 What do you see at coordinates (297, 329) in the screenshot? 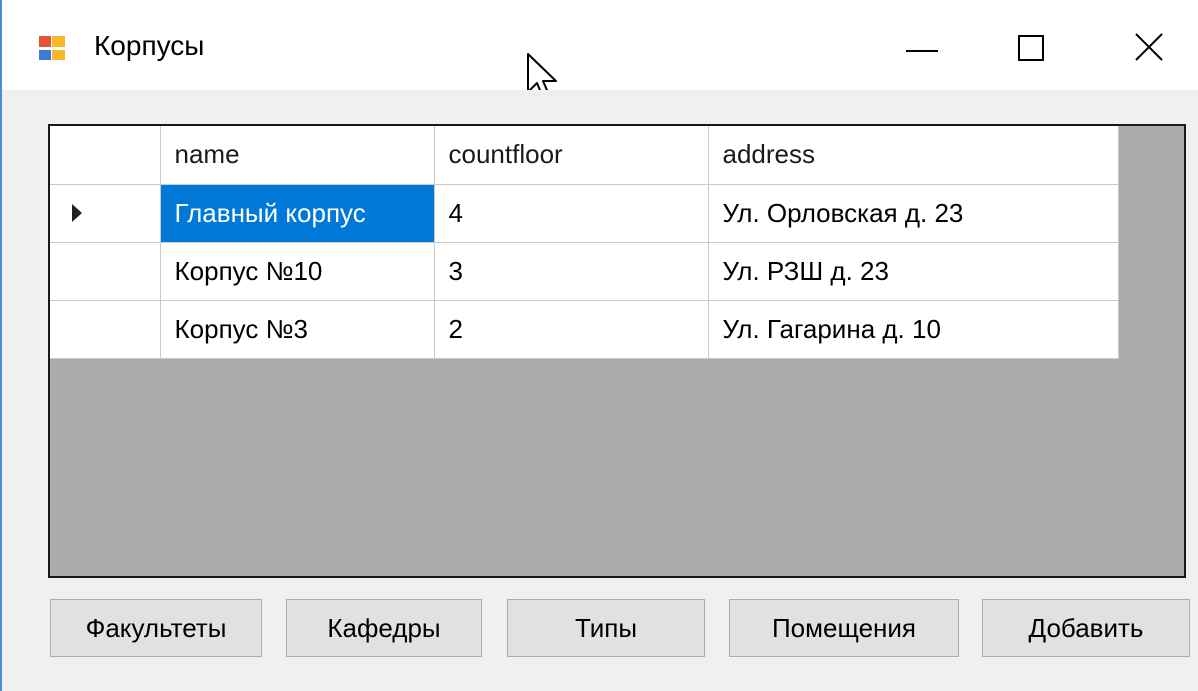
I see `cell-name: Корпус №3` at bounding box center [297, 329].